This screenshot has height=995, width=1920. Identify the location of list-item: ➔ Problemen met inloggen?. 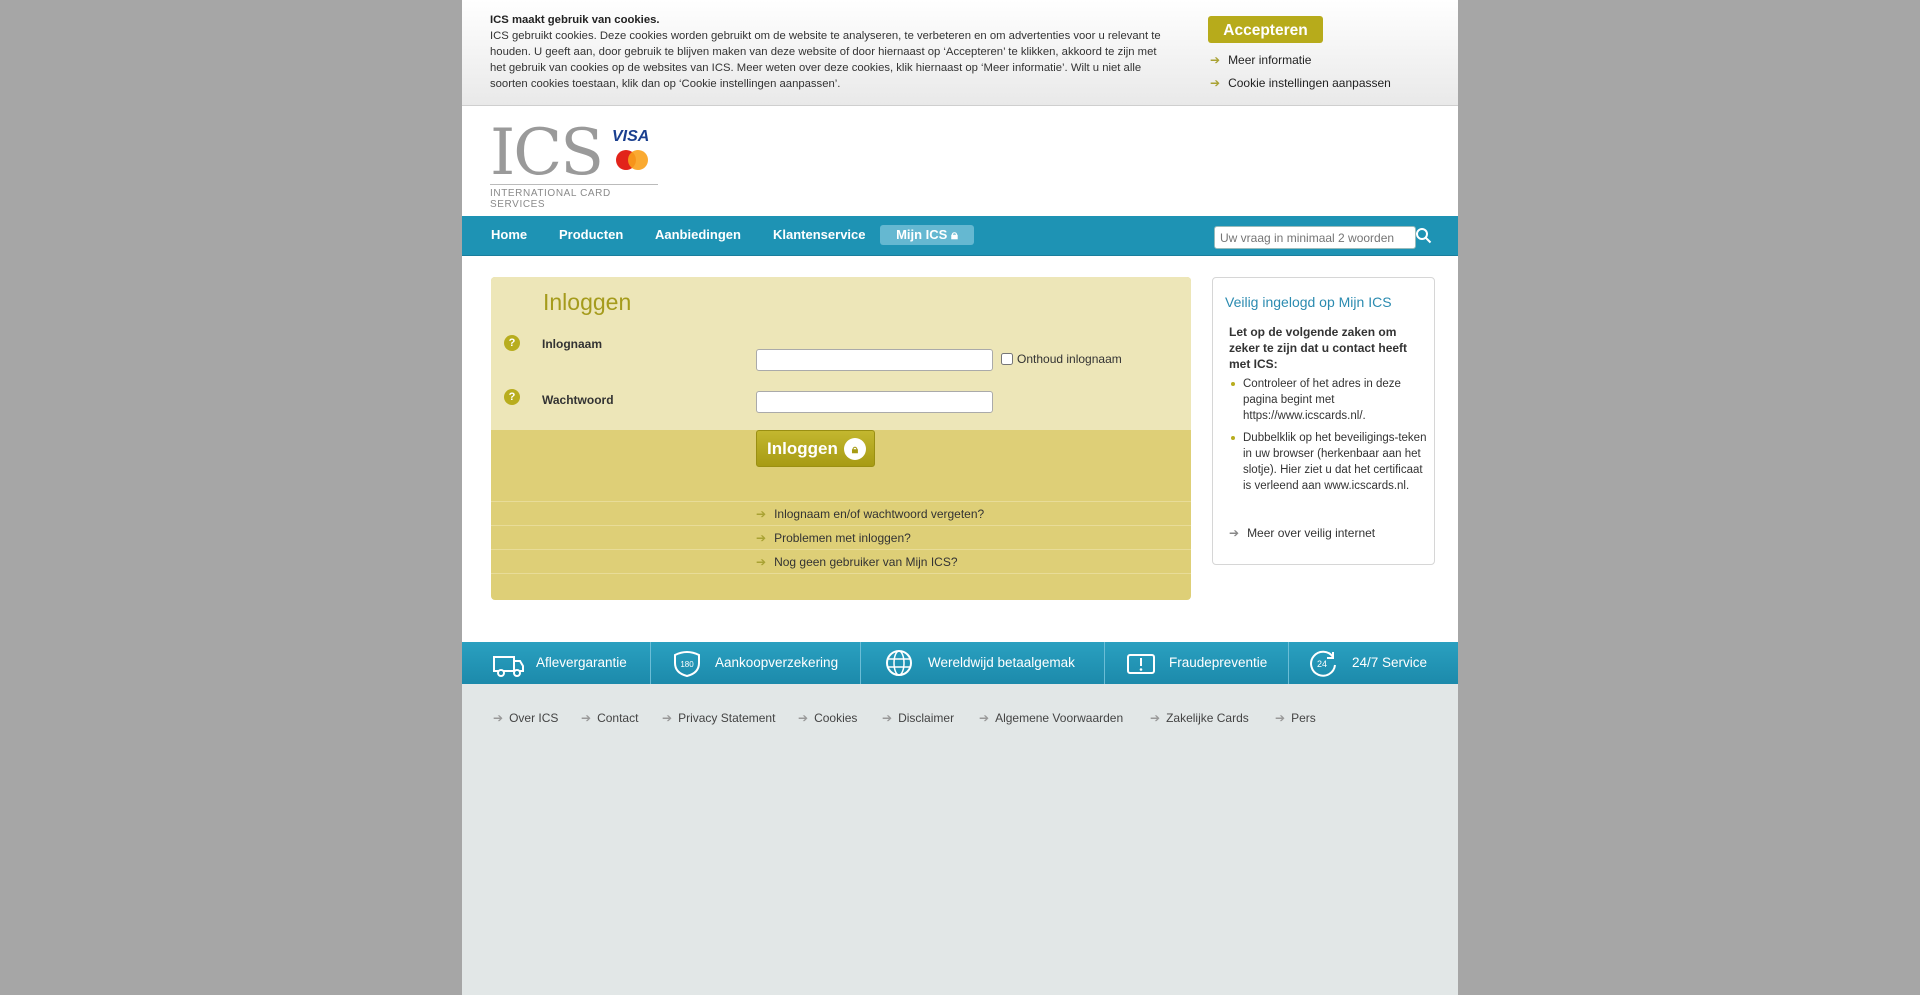
(841, 537).